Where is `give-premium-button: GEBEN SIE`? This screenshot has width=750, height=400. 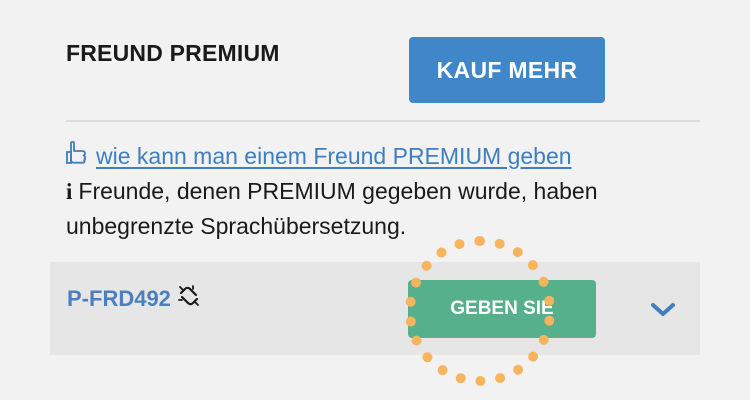
give-premium-button: GEBEN SIE is located at coordinates (502, 309).